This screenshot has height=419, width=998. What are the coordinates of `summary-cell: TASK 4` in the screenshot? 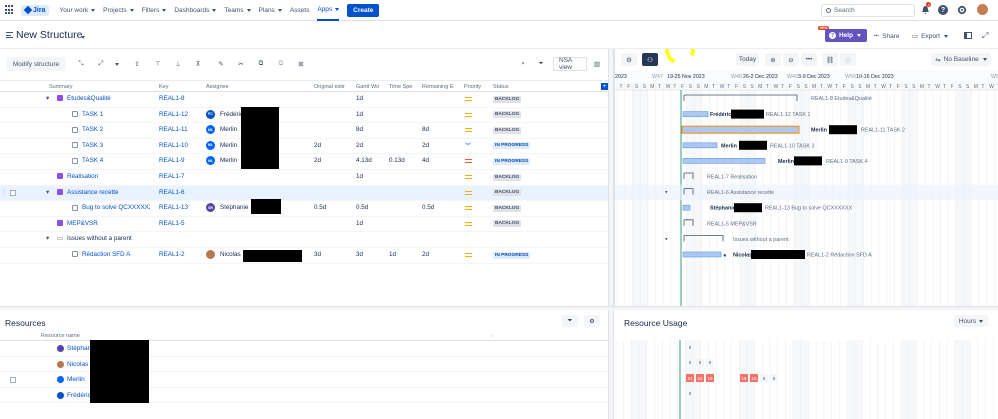 It's located at (92, 160).